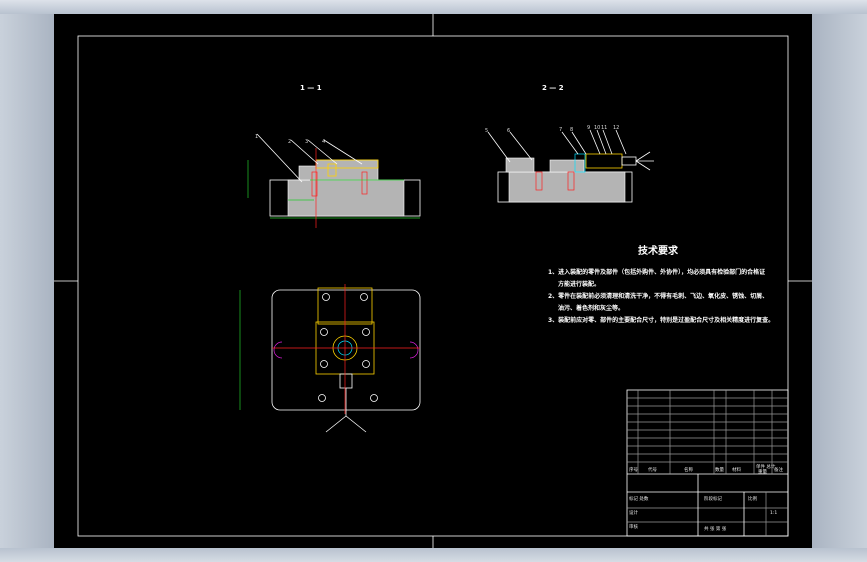 This screenshot has height=562, width=867. What do you see at coordinates (839, 288) in the screenshot?
I see `window-bezel-right` at bounding box center [839, 288].